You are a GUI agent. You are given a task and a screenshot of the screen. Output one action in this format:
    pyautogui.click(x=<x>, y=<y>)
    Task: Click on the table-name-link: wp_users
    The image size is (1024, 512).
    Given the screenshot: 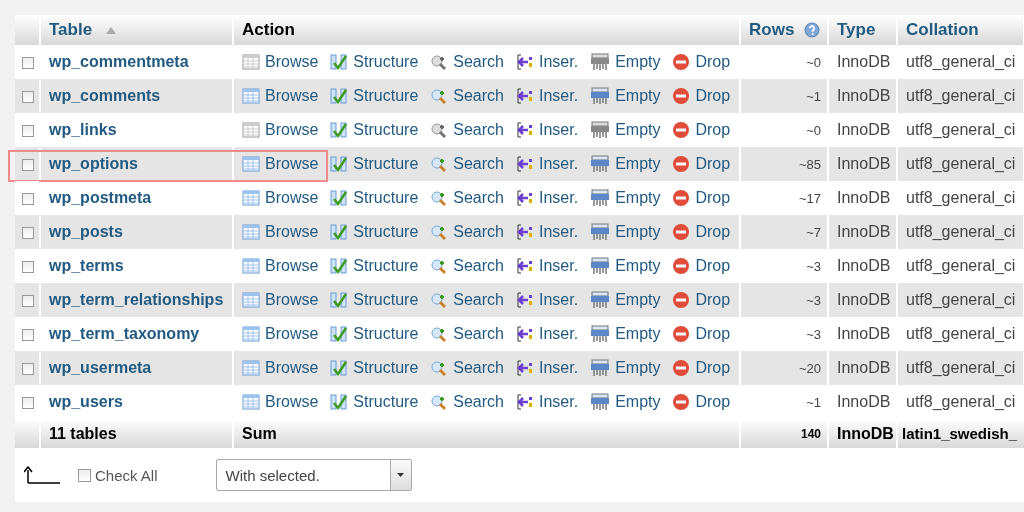 What is the action you would take?
    pyautogui.click(x=86, y=401)
    